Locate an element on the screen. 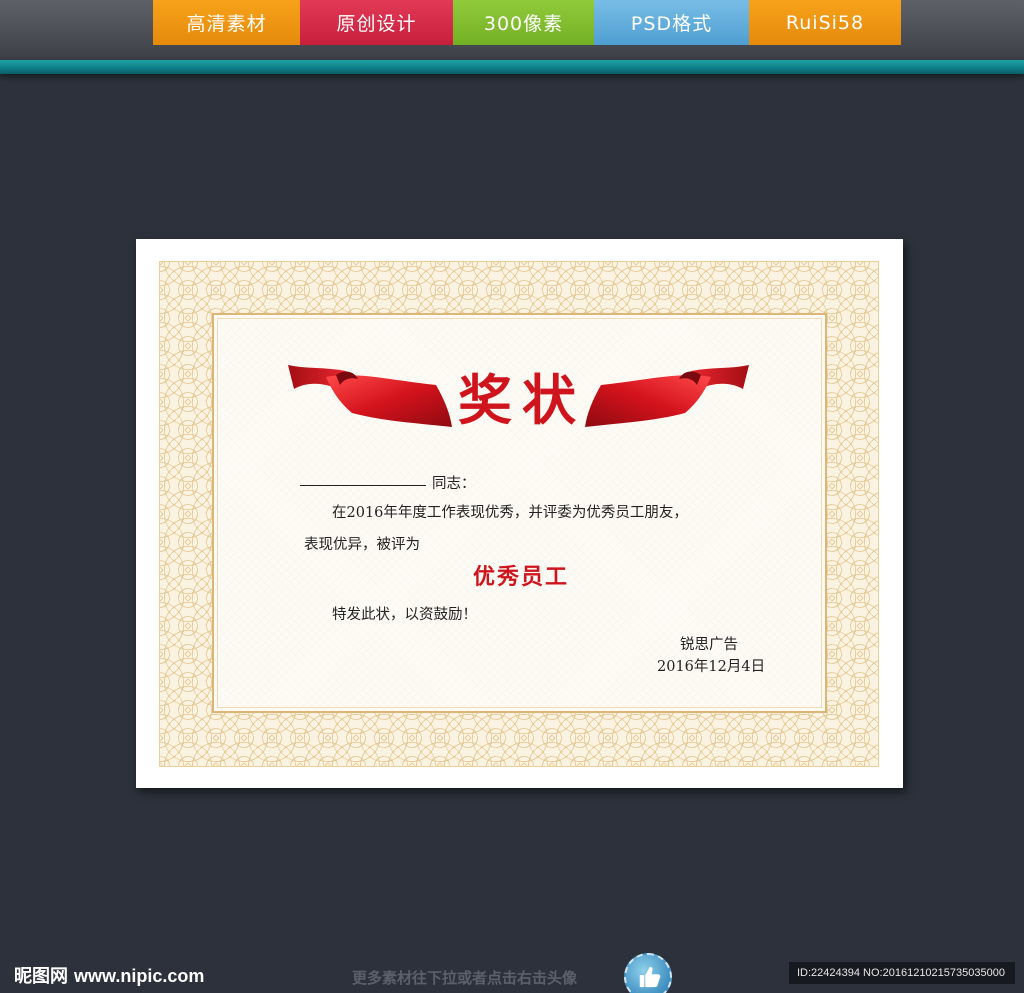  nipic-logo: 昵图网 www.nipic.com is located at coordinates (109, 975).